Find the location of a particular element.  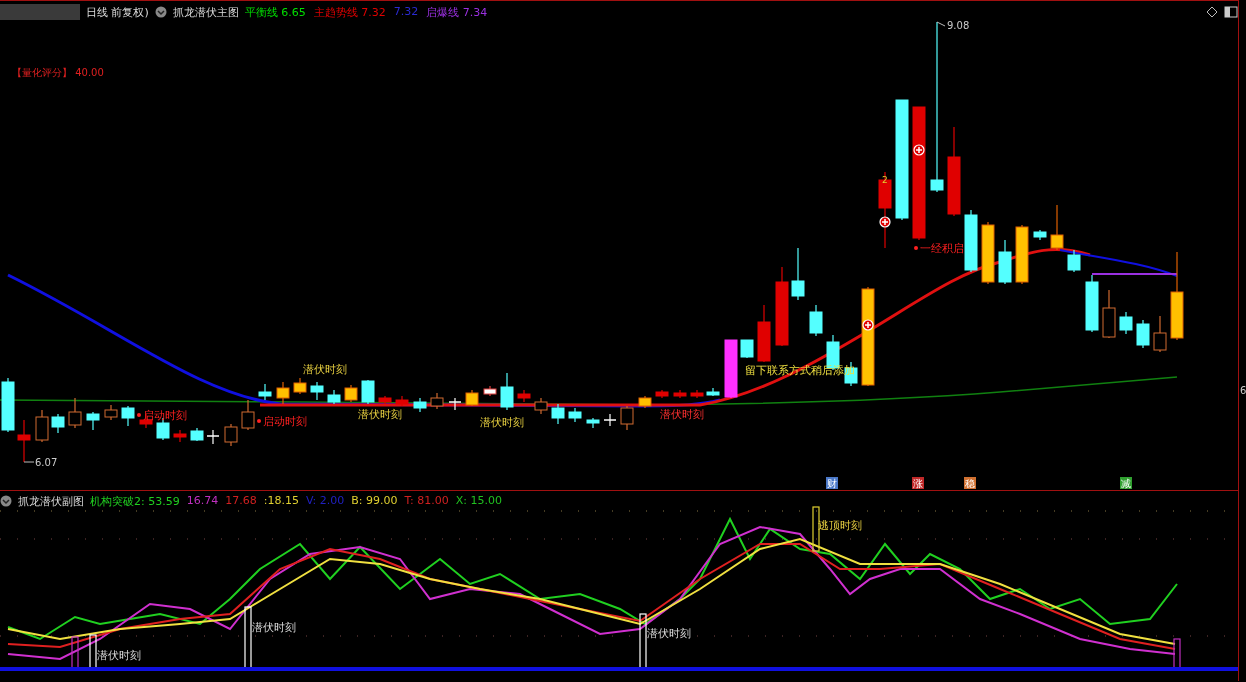

mark-label: 2 is located at coordinates (885, 180).